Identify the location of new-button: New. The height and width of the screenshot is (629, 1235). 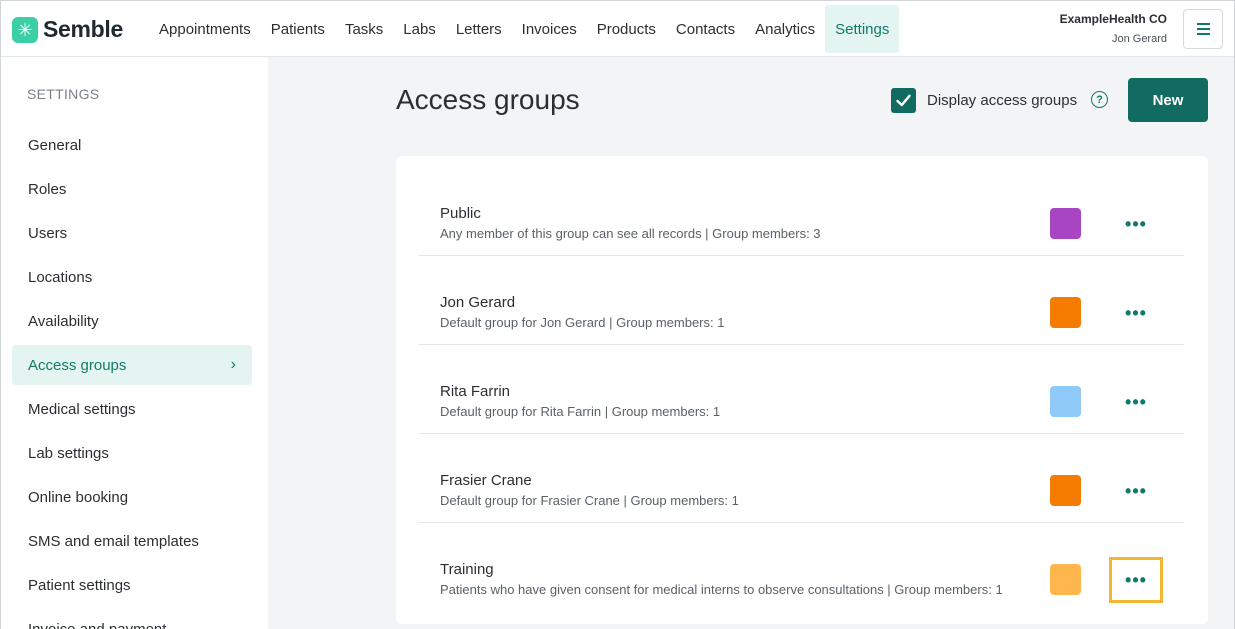
(1168, 100).